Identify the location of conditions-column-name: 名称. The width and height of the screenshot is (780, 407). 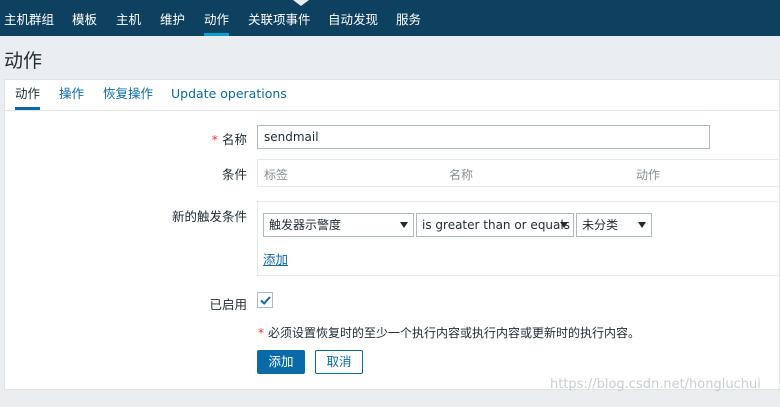
(461, 175).